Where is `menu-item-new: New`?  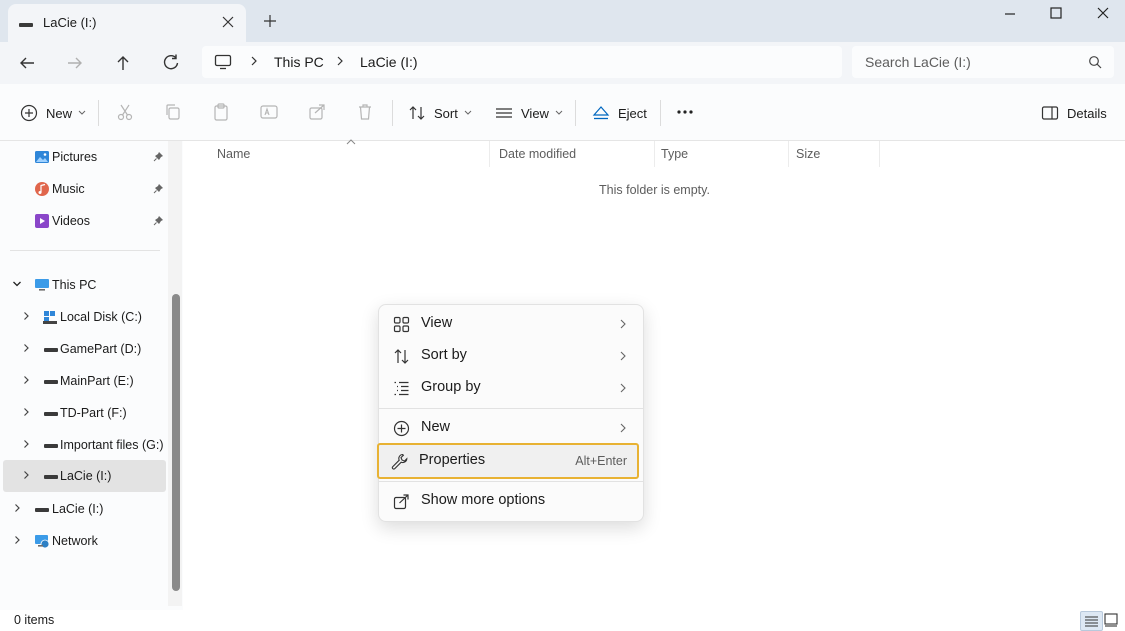
menu-item-new: New is located at coordinates (511, 428).